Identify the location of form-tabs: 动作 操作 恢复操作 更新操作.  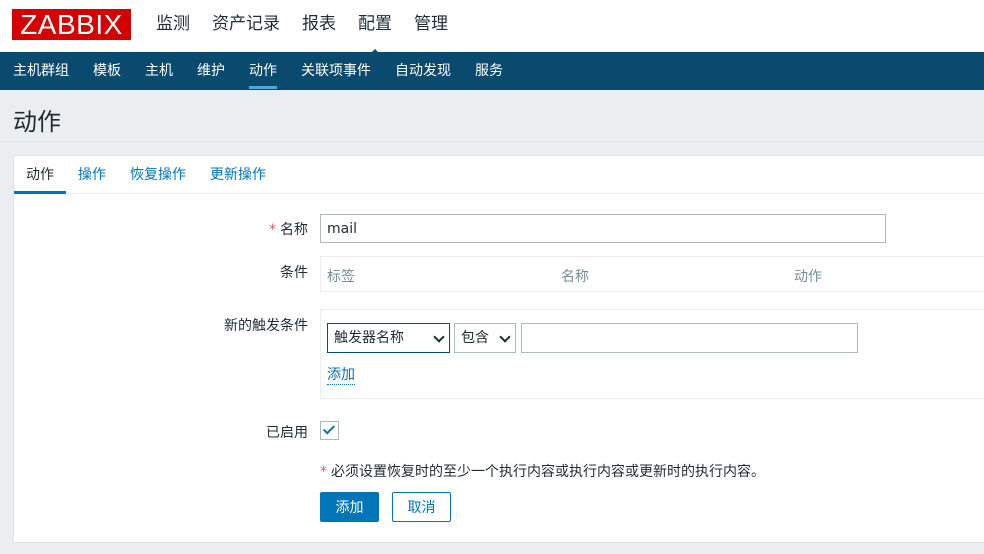
(499, 175).